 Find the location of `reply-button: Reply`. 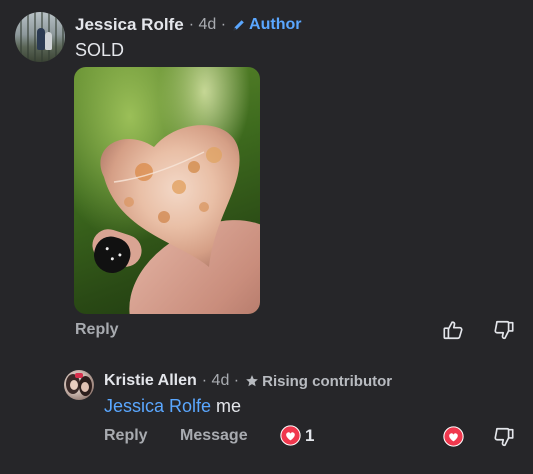

reply-button: Reply is located at coordinates (97, 330).